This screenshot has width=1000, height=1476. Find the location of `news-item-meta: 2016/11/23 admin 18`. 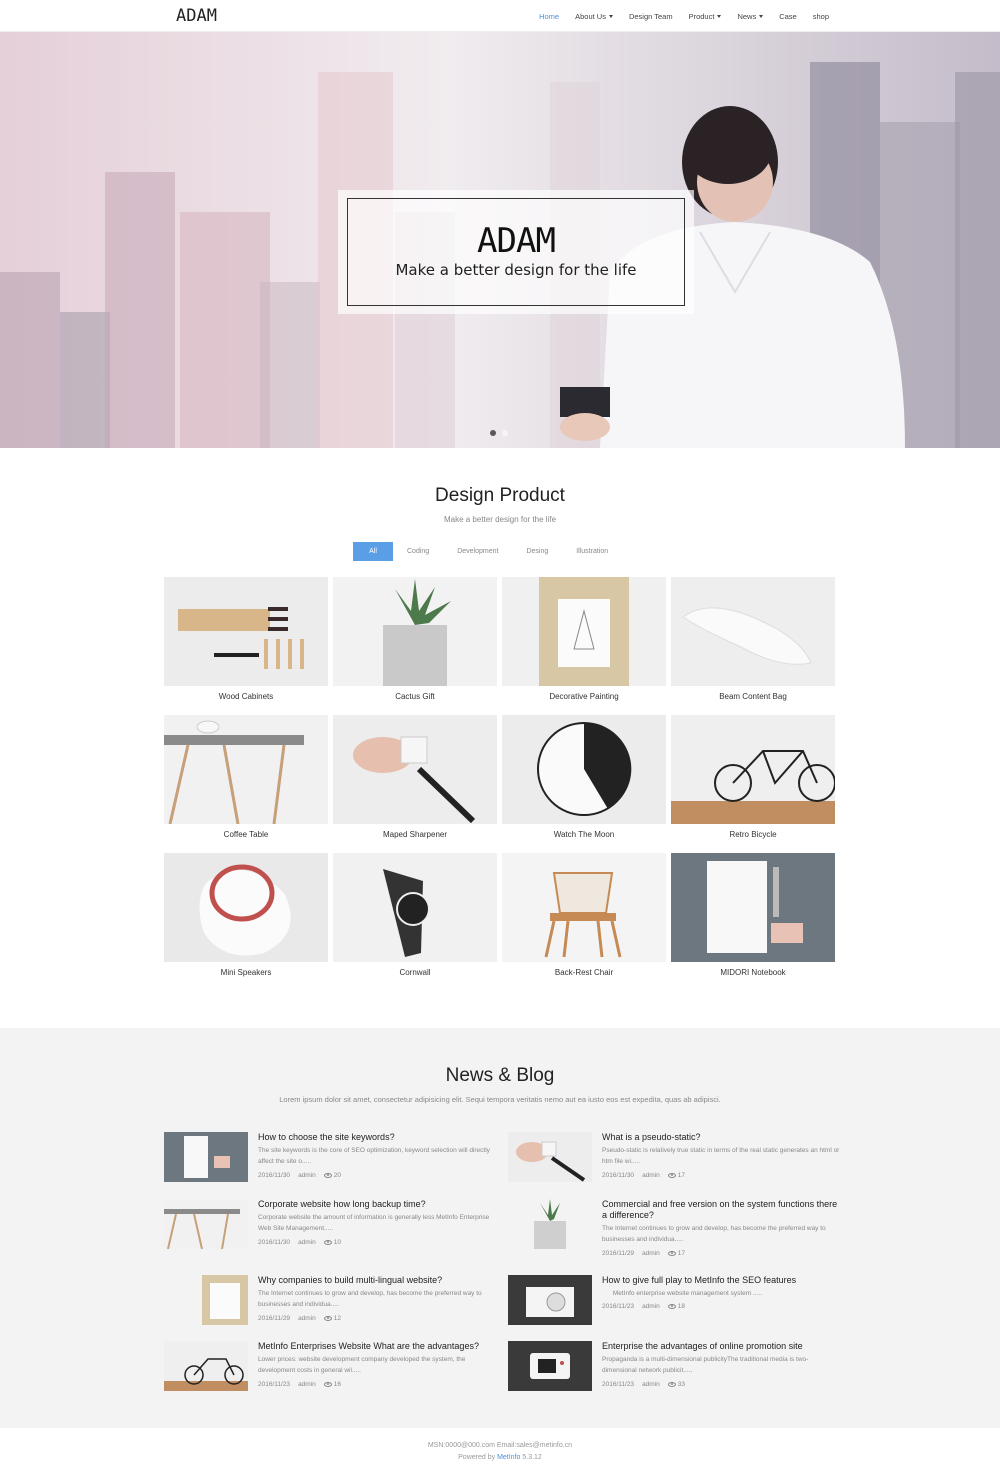

news-item-meta: 2016/11/23 admin 18 is located at coordinates (643, 1306).